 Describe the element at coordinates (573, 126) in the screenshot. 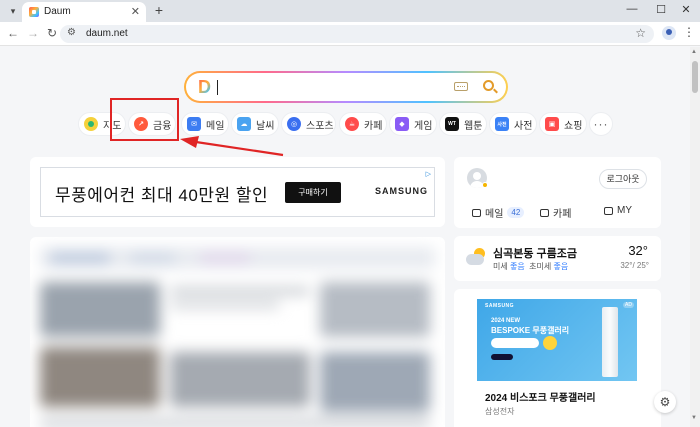

I see `service-label: 쇼핑` at that location.